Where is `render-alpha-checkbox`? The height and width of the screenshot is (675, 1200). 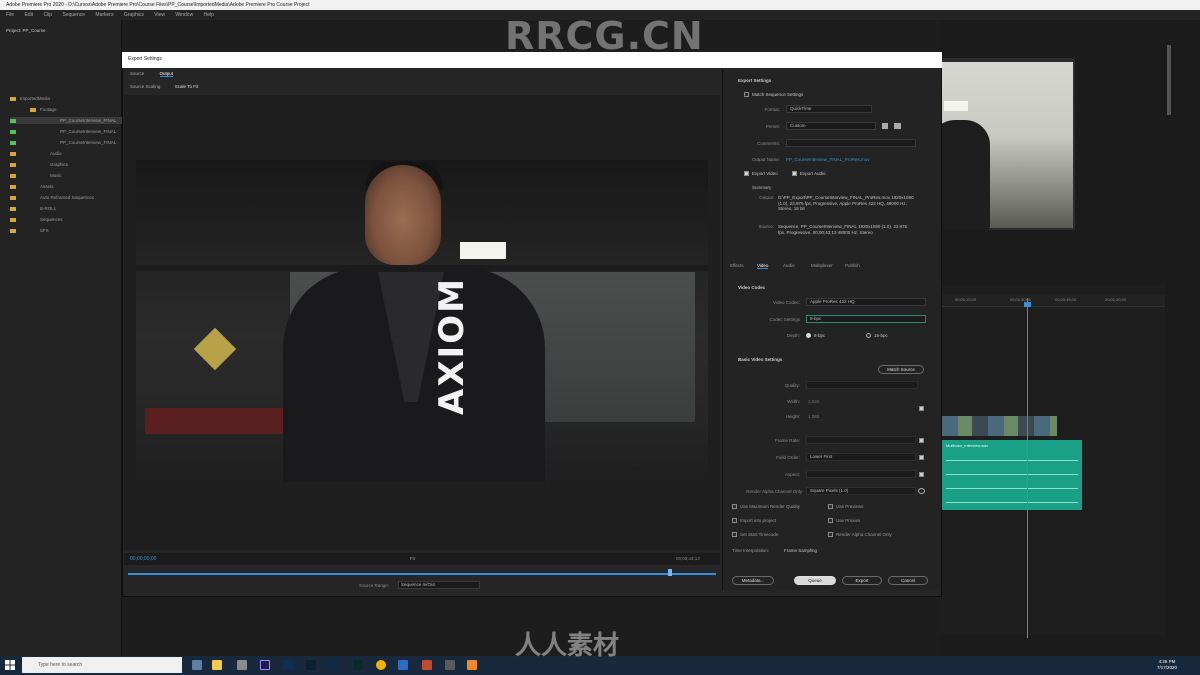
render-alpha-checkbox is located at coordinates (830, 534).